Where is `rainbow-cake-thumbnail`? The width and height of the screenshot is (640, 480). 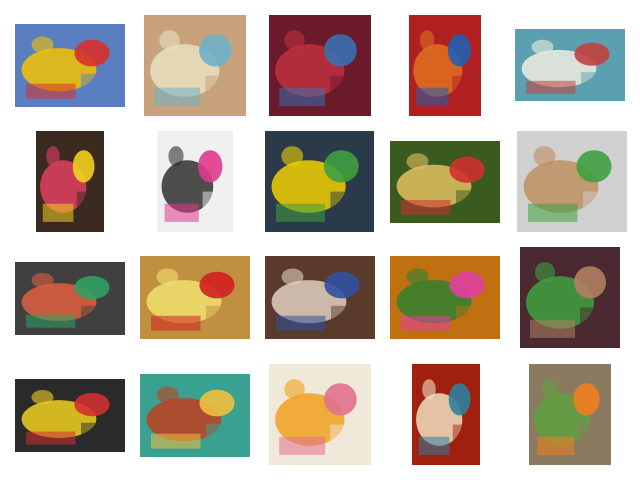
rainbow-cake-thumbnail is located at coordinates (70, 181).